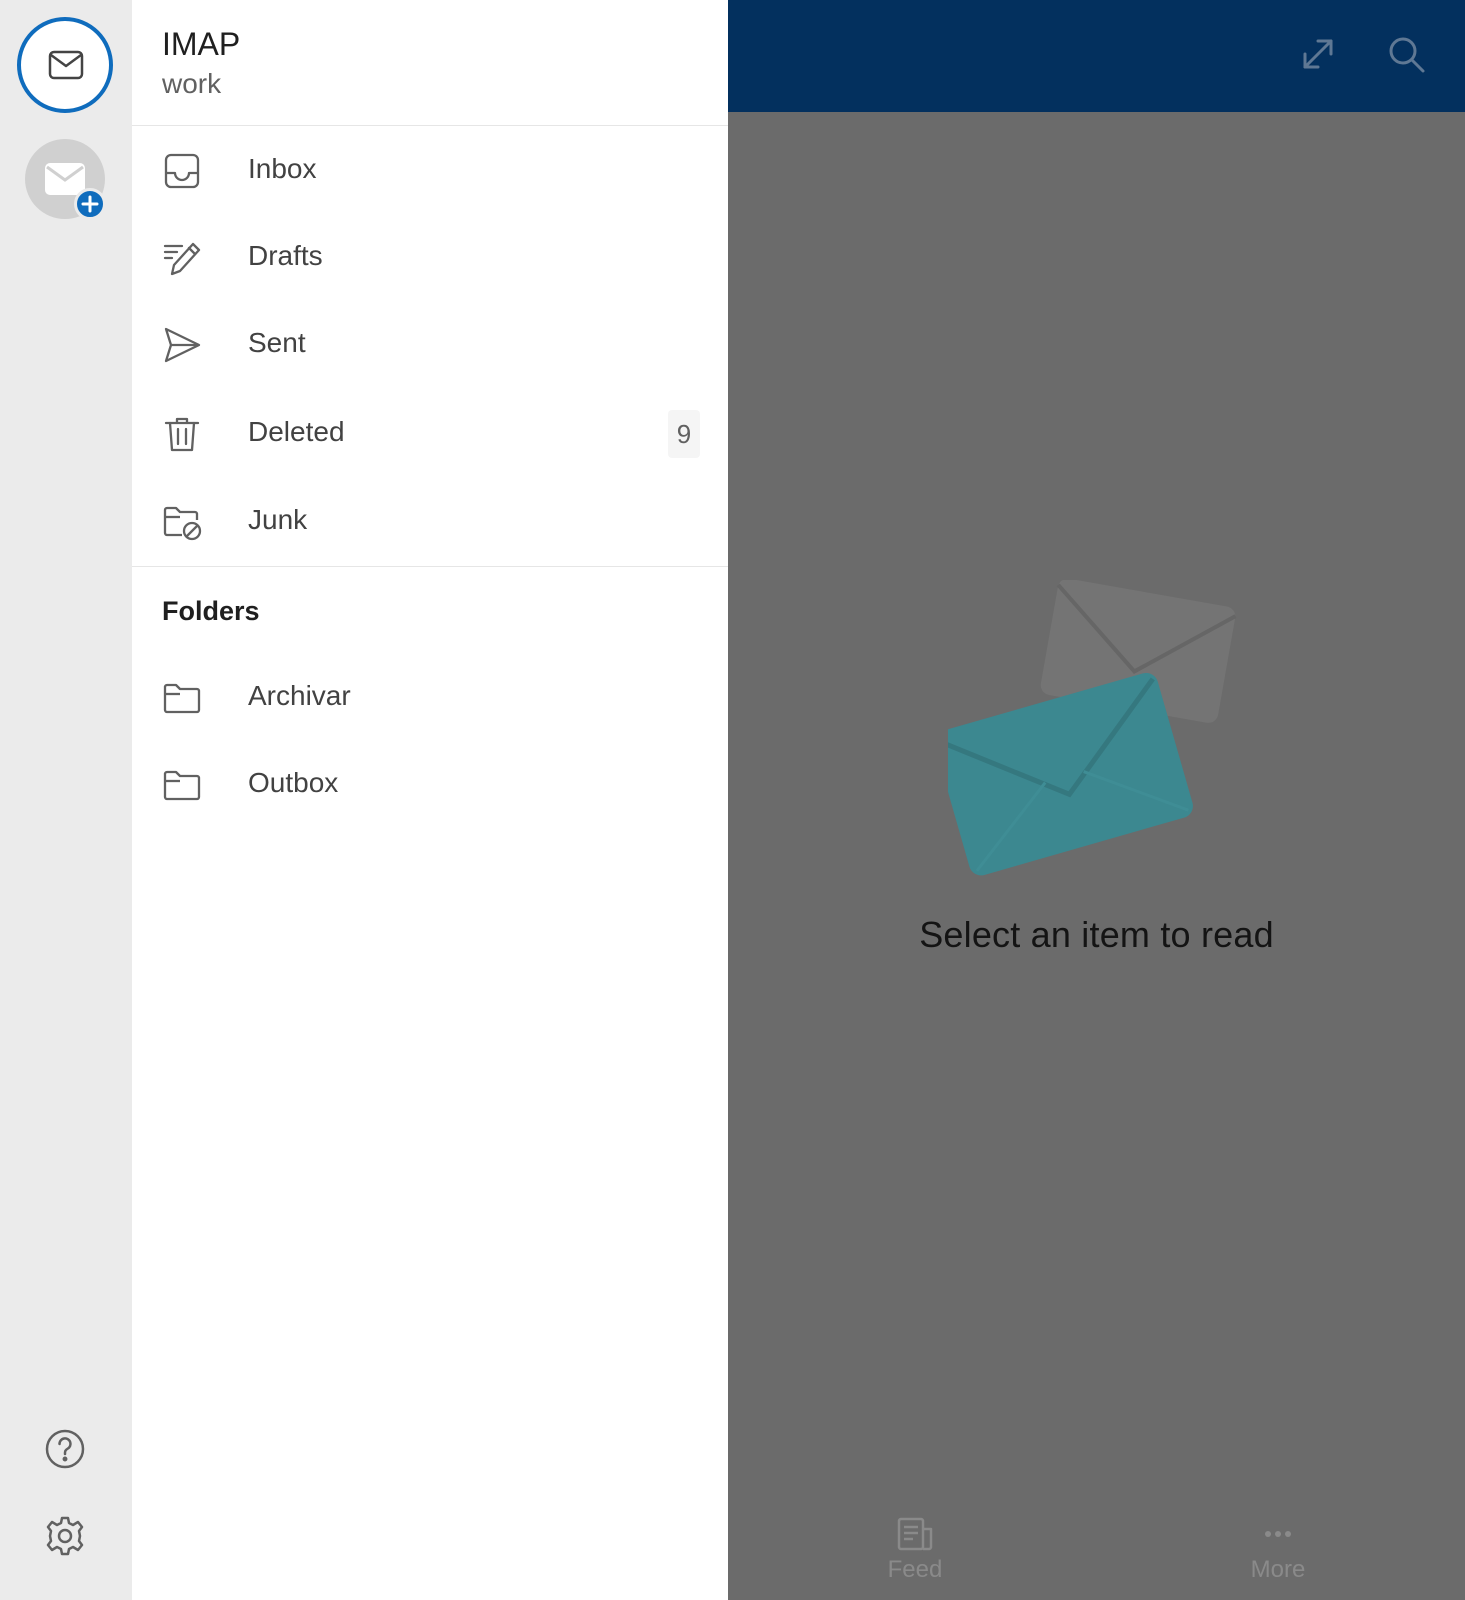 Image resolution: width=1465 pixels, height=1600 pixels. Describe the element at coordinates (66, 800) in the screenshot. I see `account-rail` at that location.